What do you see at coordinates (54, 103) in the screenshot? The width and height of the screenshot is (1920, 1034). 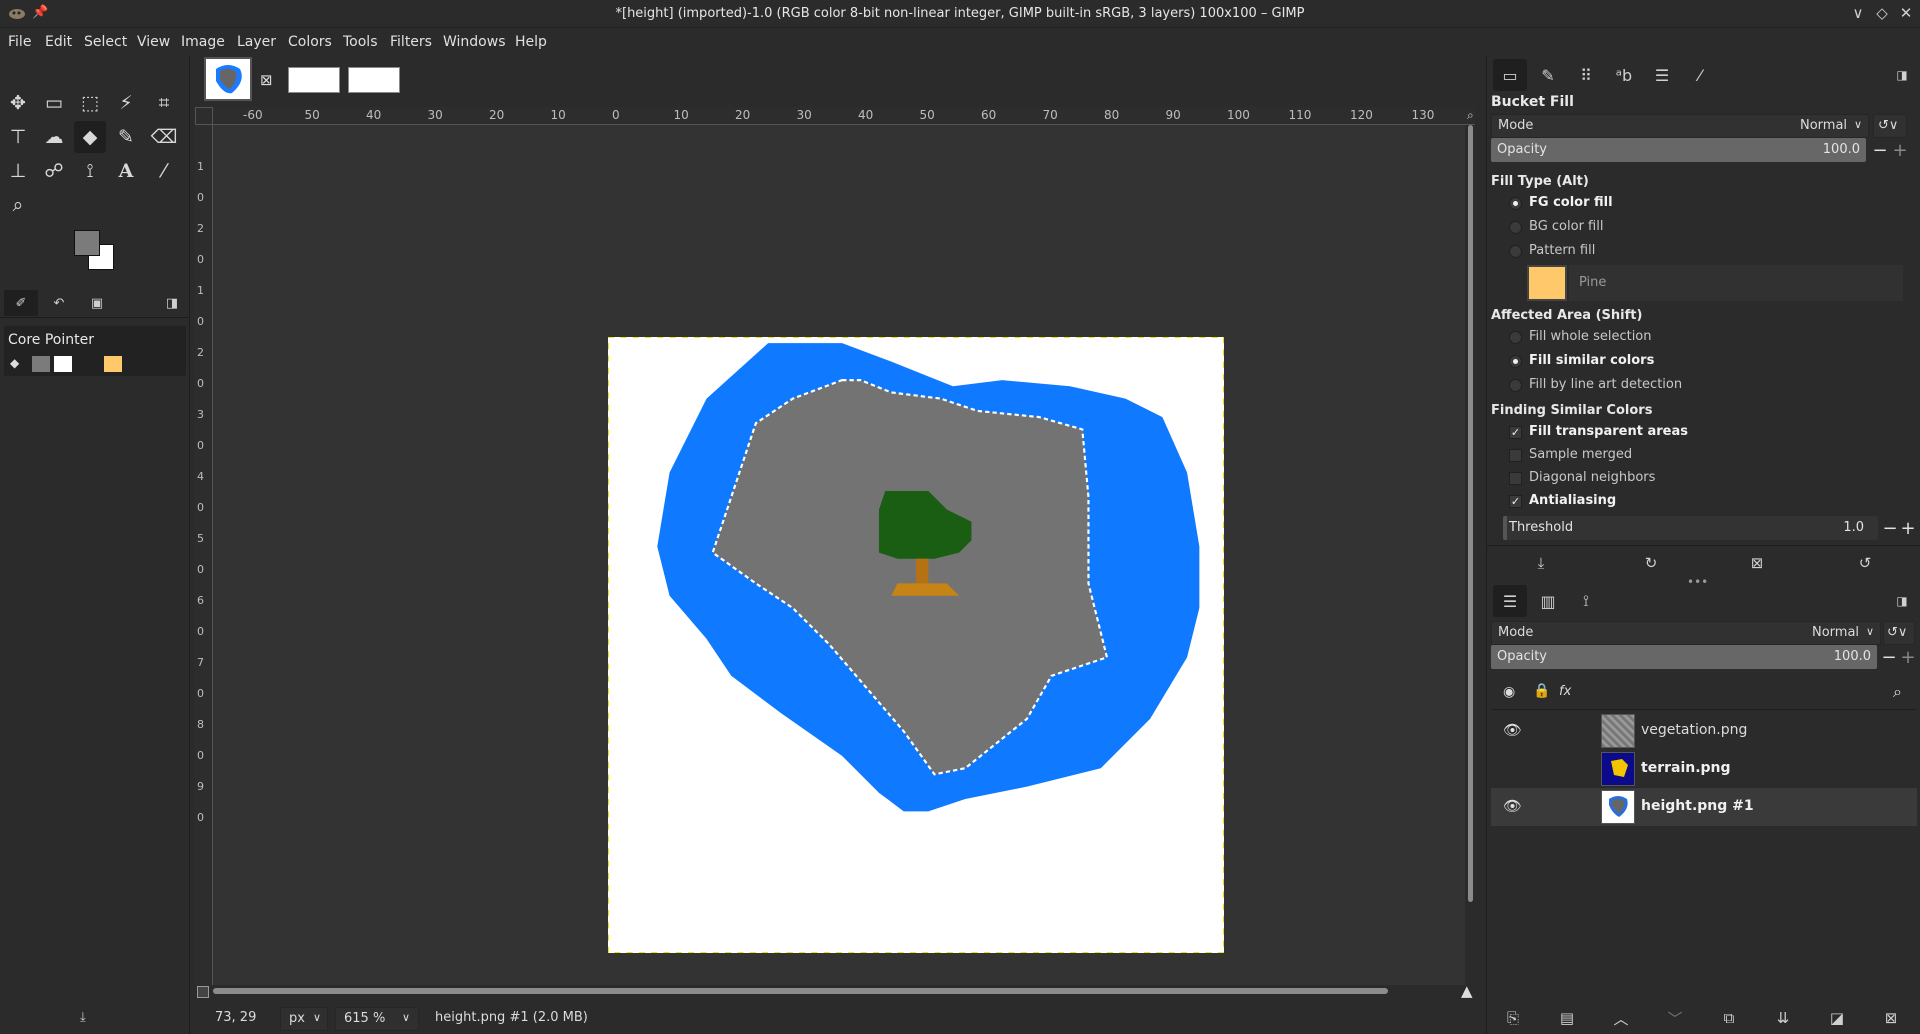 I see `rect-select-tool-icon: ▭` at bounding box center [54, 103].